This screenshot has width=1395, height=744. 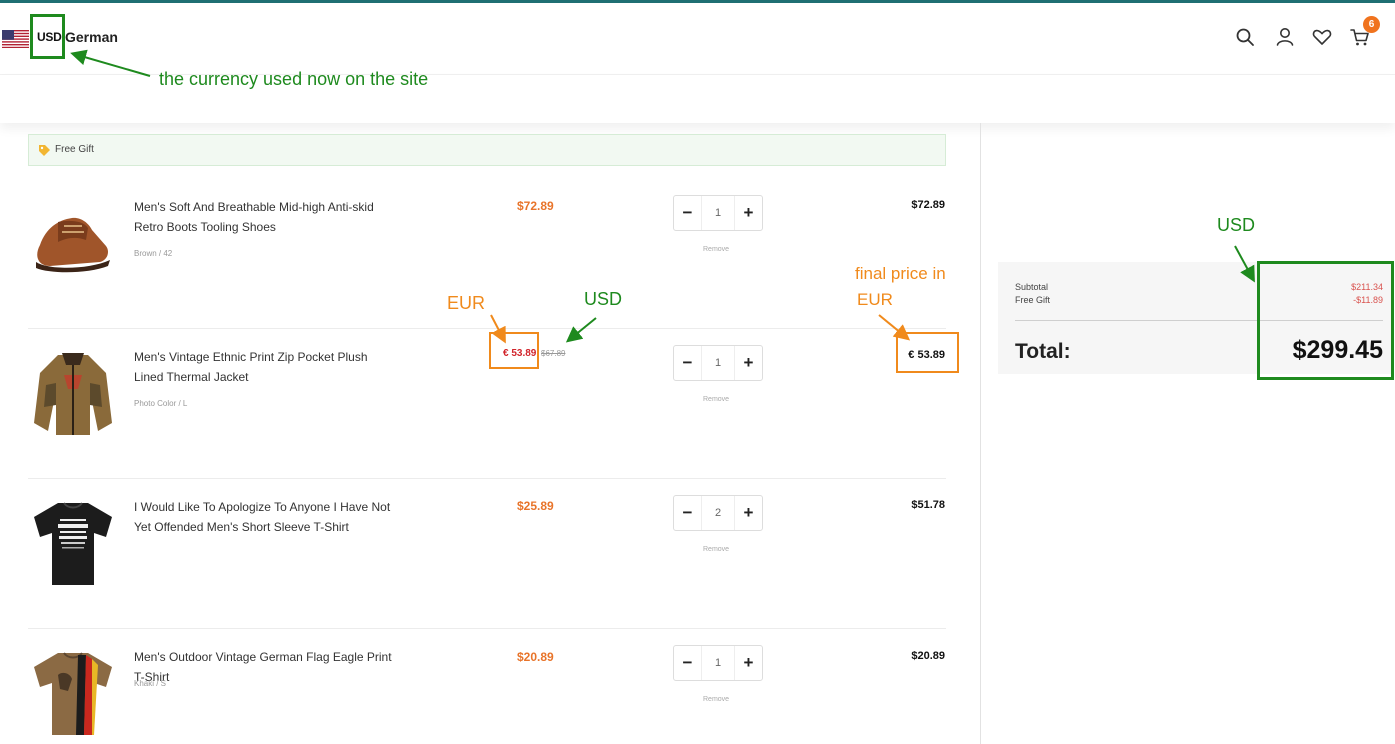 I want to click on product-image-boots, so click(x=73, y=237).